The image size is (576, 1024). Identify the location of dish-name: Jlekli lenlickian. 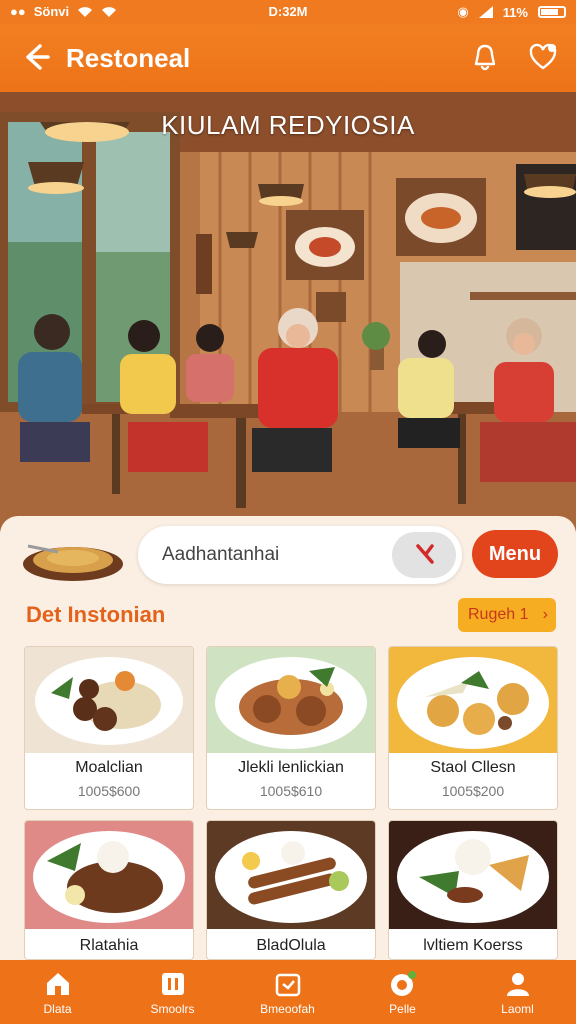
(291, 767).